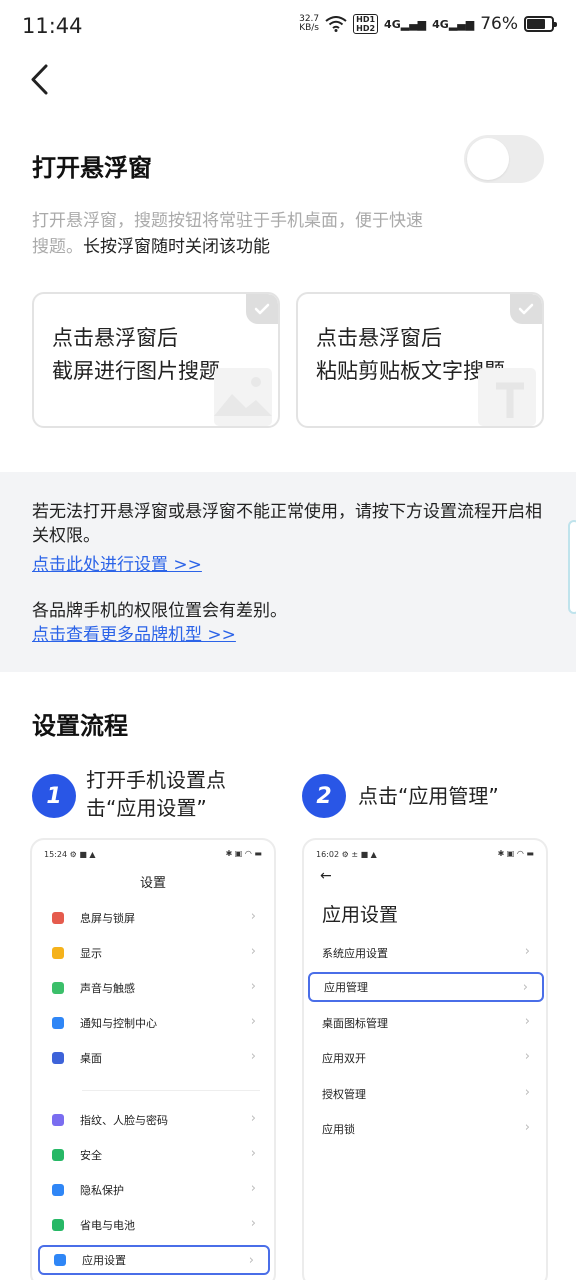 Image resolution: width=576 pixels, height=1280 pixels. I want to click on app-settings-row-label: 授权管理, so click(344, 1094).